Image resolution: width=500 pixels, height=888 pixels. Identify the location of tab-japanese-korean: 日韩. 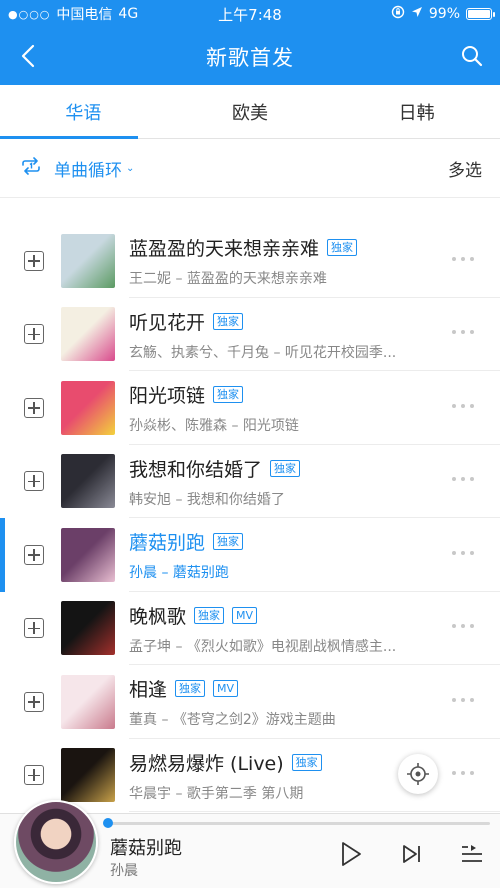
(416, 111).